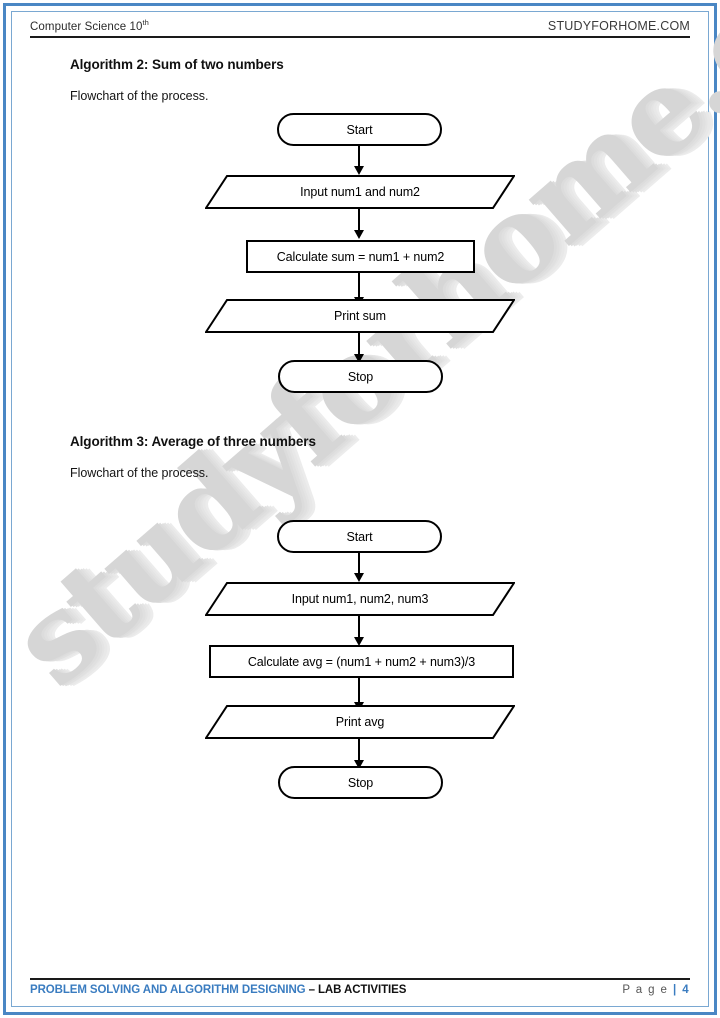  I want to click on flowchart-2-node-start: Start, so click(359, 536).